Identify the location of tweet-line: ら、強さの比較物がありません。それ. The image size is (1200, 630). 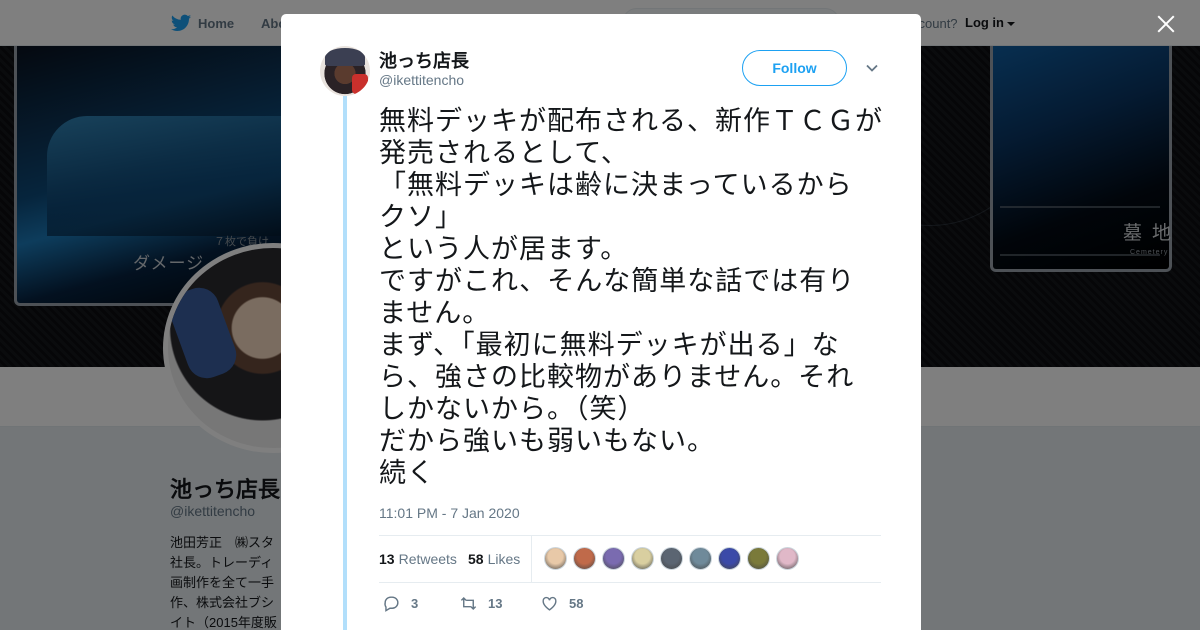
(617, 377).